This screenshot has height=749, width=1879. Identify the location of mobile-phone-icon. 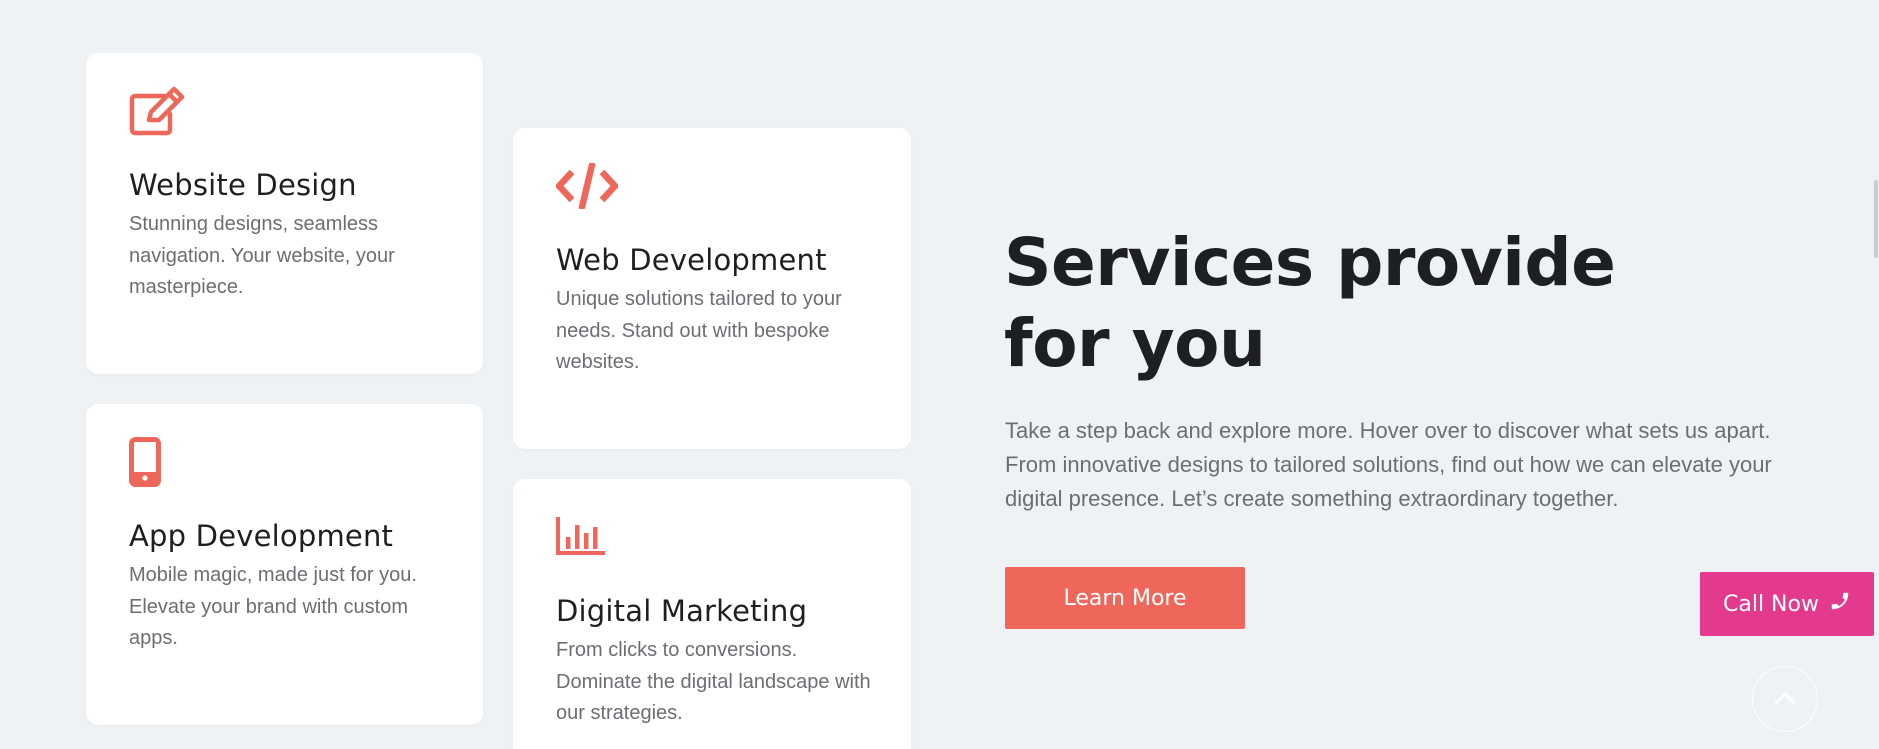
(145, 464).